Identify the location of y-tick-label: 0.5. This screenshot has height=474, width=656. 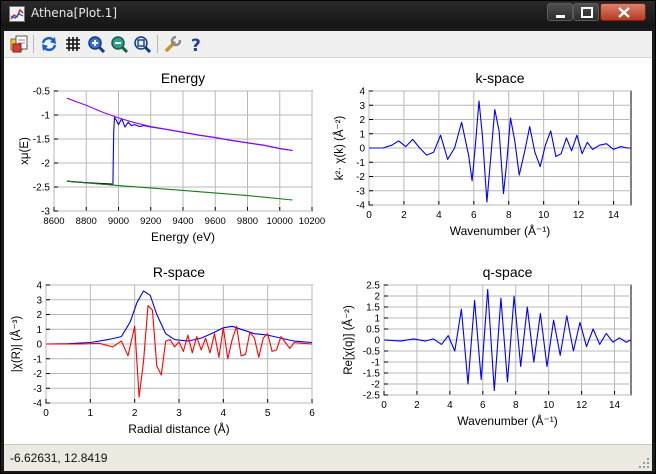
(373, 330).